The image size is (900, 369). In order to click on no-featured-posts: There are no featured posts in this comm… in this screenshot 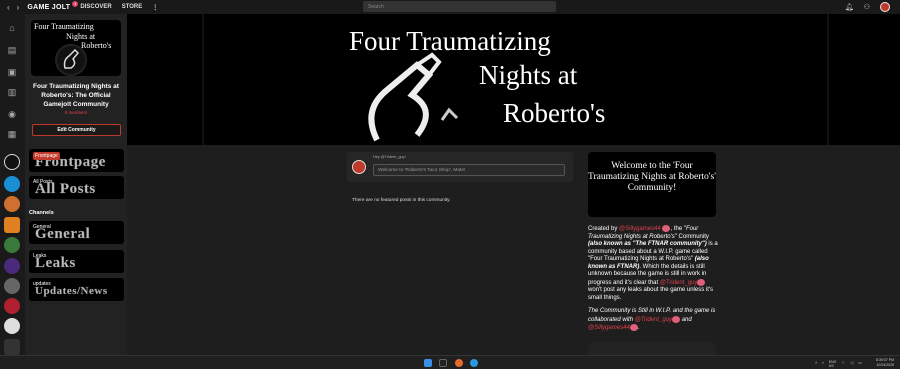, I will do `click(401, 200)`.